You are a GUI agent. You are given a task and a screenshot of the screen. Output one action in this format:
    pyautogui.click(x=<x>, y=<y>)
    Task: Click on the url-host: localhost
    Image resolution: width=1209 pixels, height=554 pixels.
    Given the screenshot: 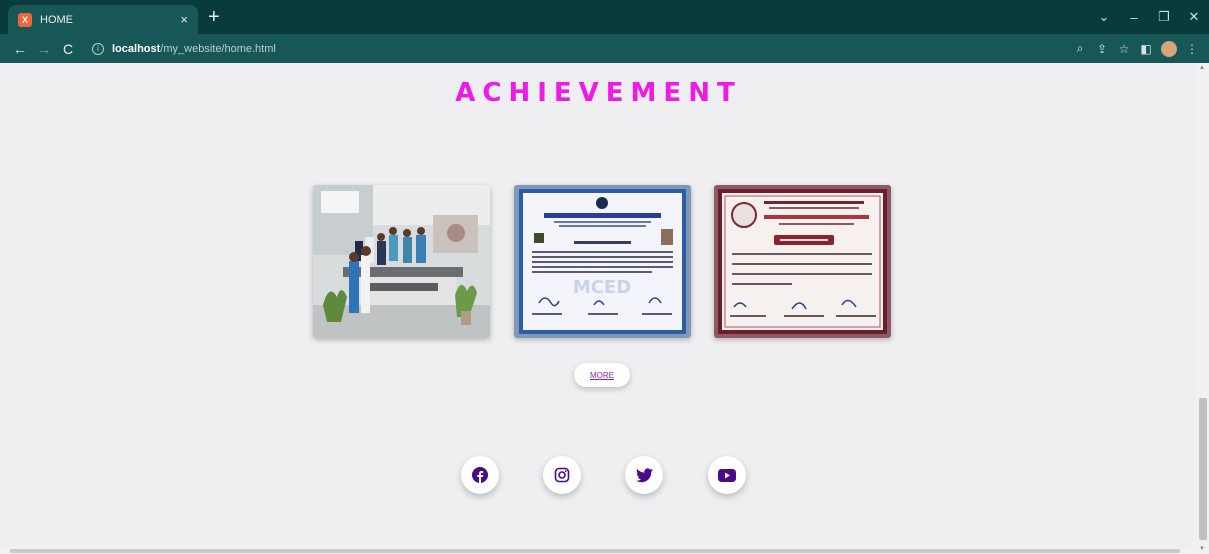 What is the action you would take?
    pyautogui.click(x=136, y=48)
    